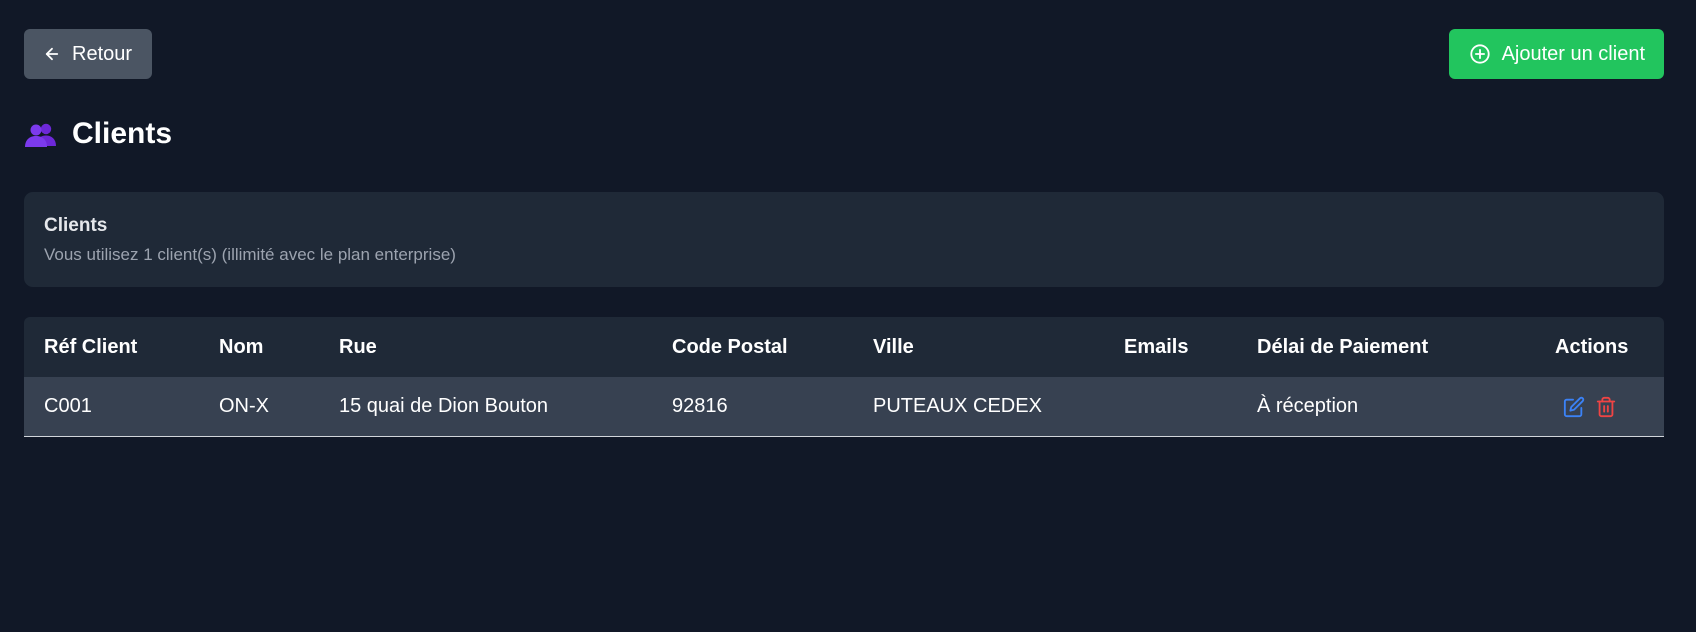 The width and height of the screenshot is (1696, 632). I want to click on cell-nom: ON-X, so click(244, 406).